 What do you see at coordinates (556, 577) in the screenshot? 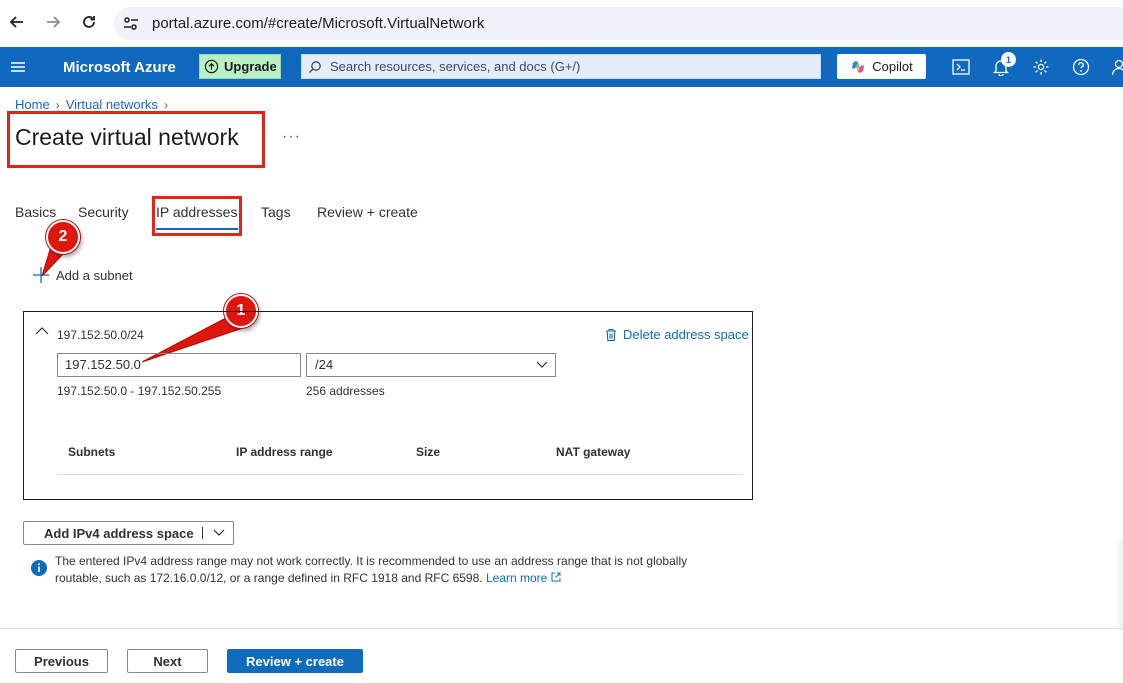
I see `external-link-icon` at bounding box center [556, 577].